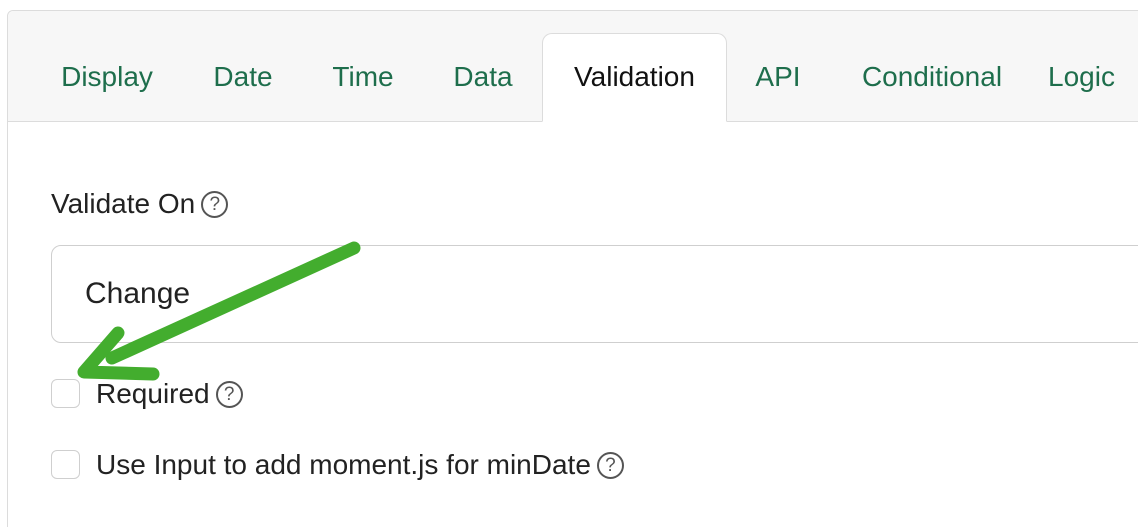 The width and height of the screenshot is (1138, 527). I want to click on moment-input-label: Use Input to add moment.js for minDate, so click(343, 464).